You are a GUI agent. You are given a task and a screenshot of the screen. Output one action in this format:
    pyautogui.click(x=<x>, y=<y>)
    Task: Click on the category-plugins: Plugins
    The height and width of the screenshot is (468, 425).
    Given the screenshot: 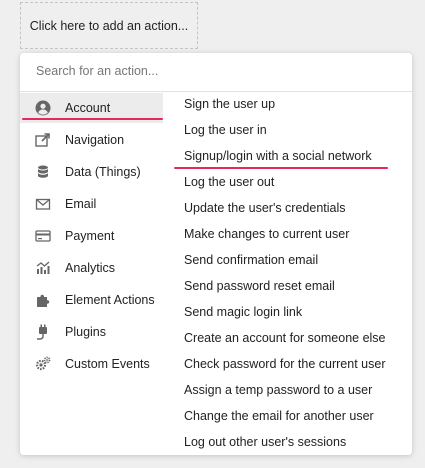 What is the action you would take?
    pyautogui.click(x=91, y=332)
    